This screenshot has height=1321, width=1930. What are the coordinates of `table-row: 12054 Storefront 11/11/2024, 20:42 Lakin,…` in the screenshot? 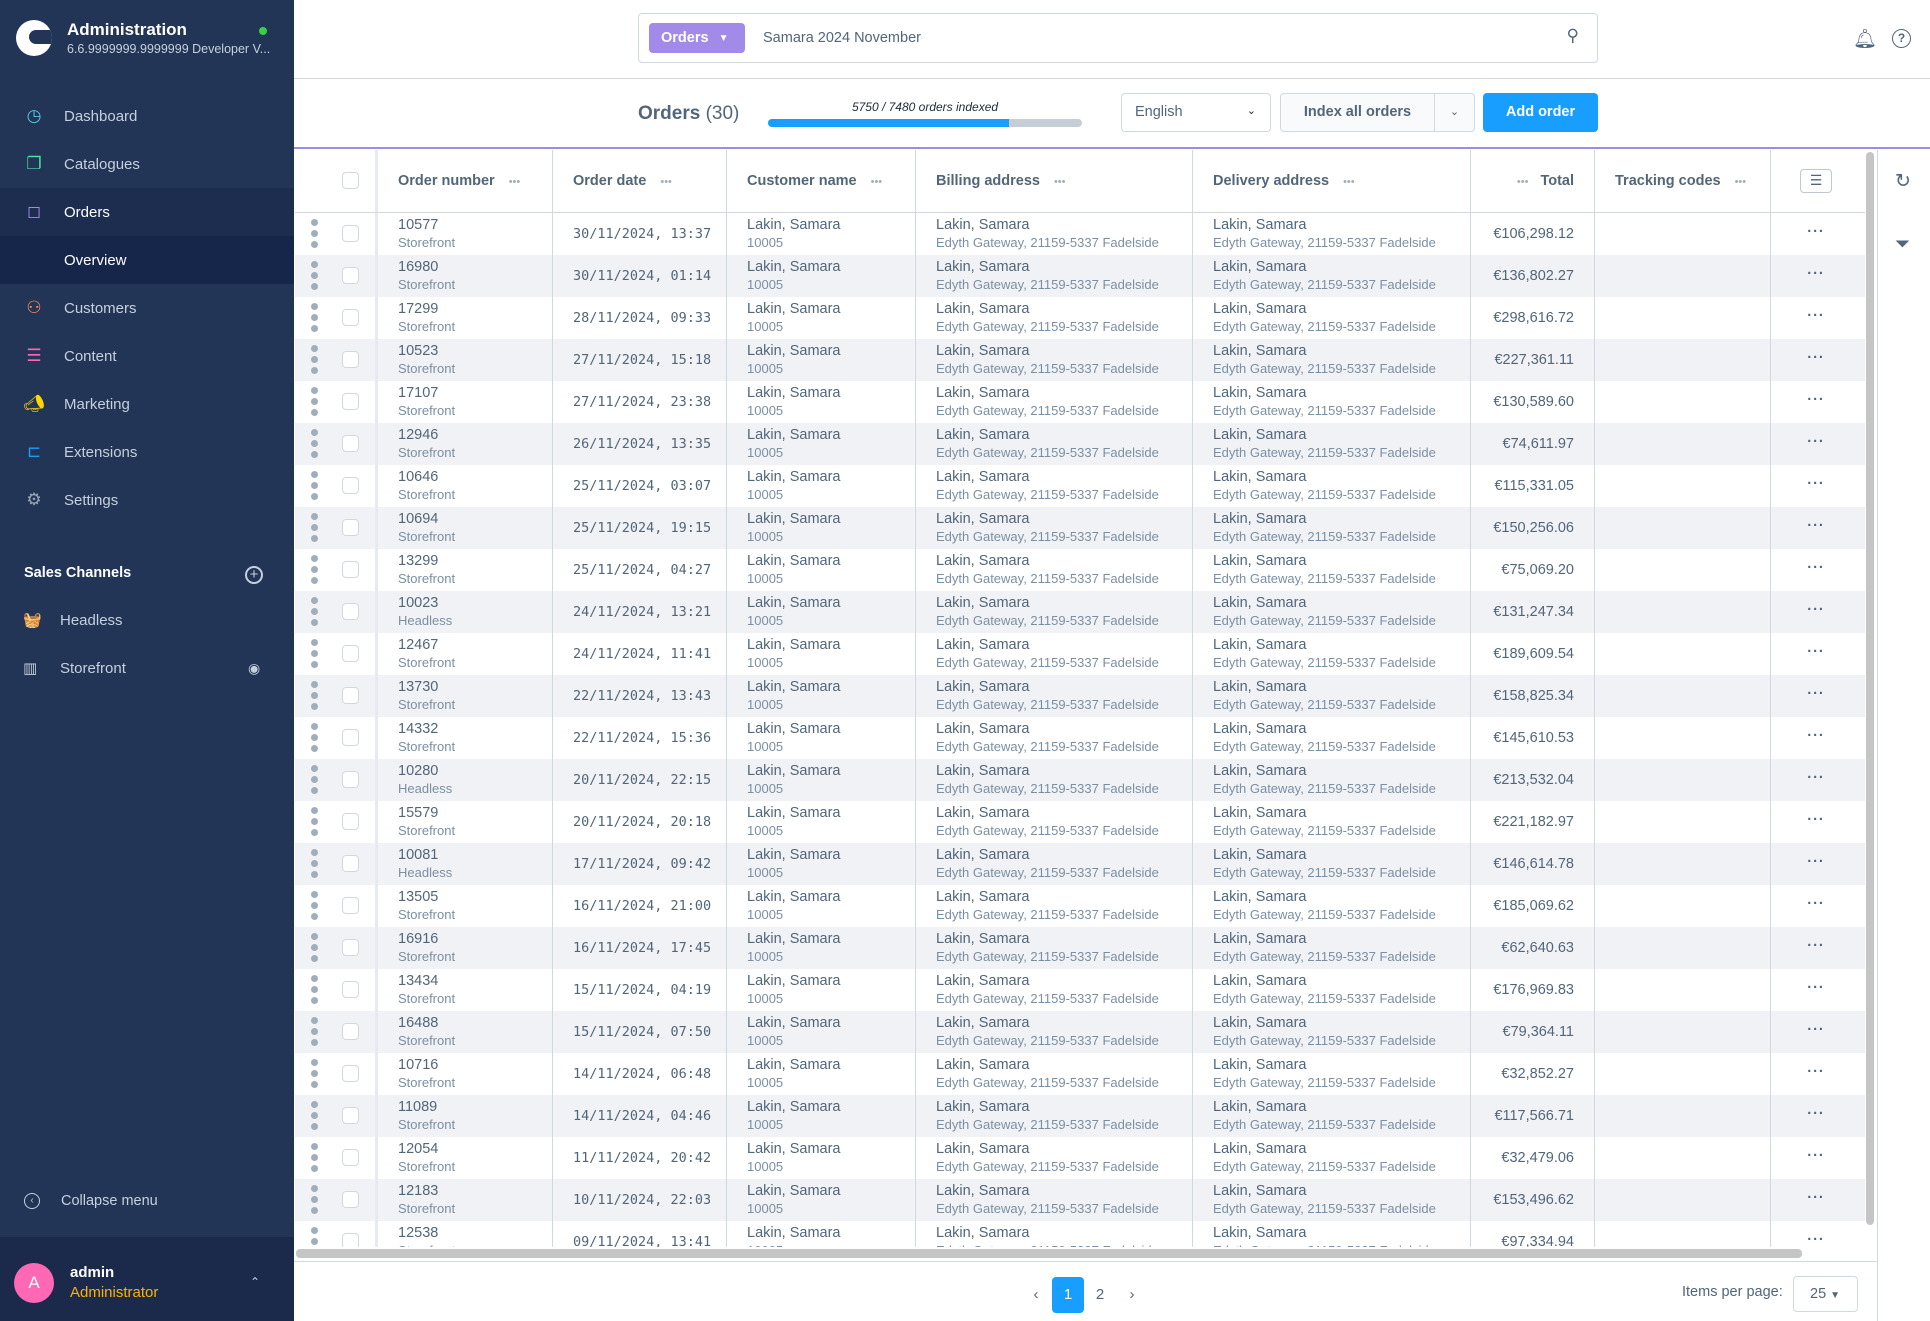 It's located at (1080, 1158).